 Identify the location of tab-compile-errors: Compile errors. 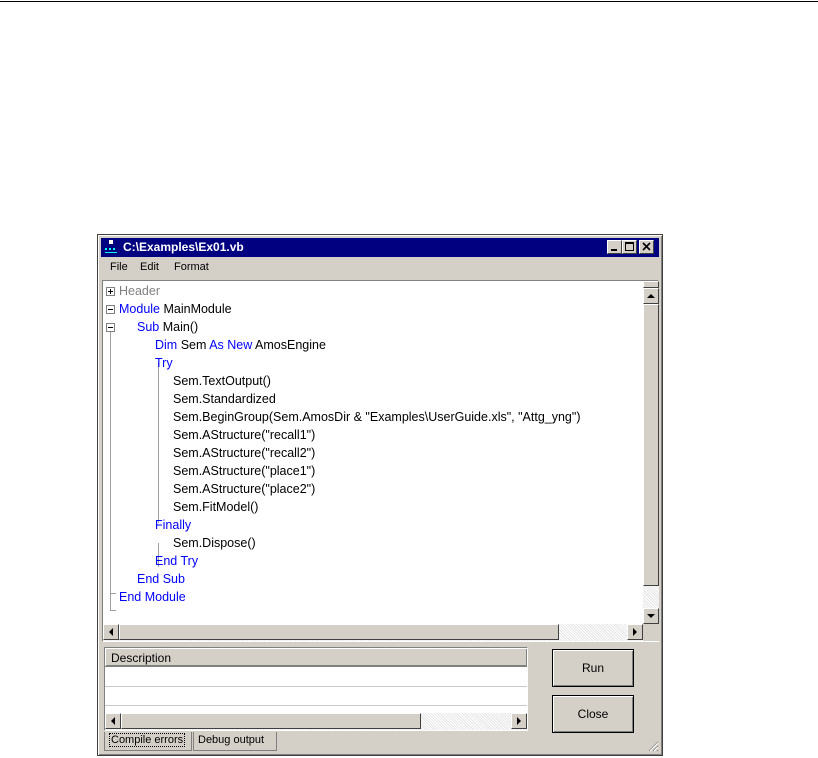
(148, 741).